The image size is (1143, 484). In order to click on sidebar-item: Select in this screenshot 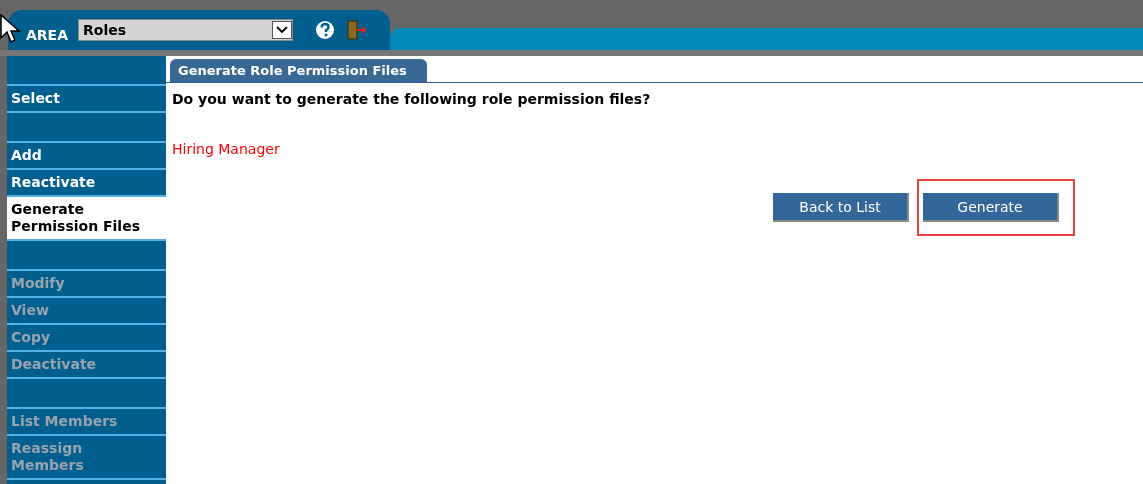, I will do `click(86, 99)`.